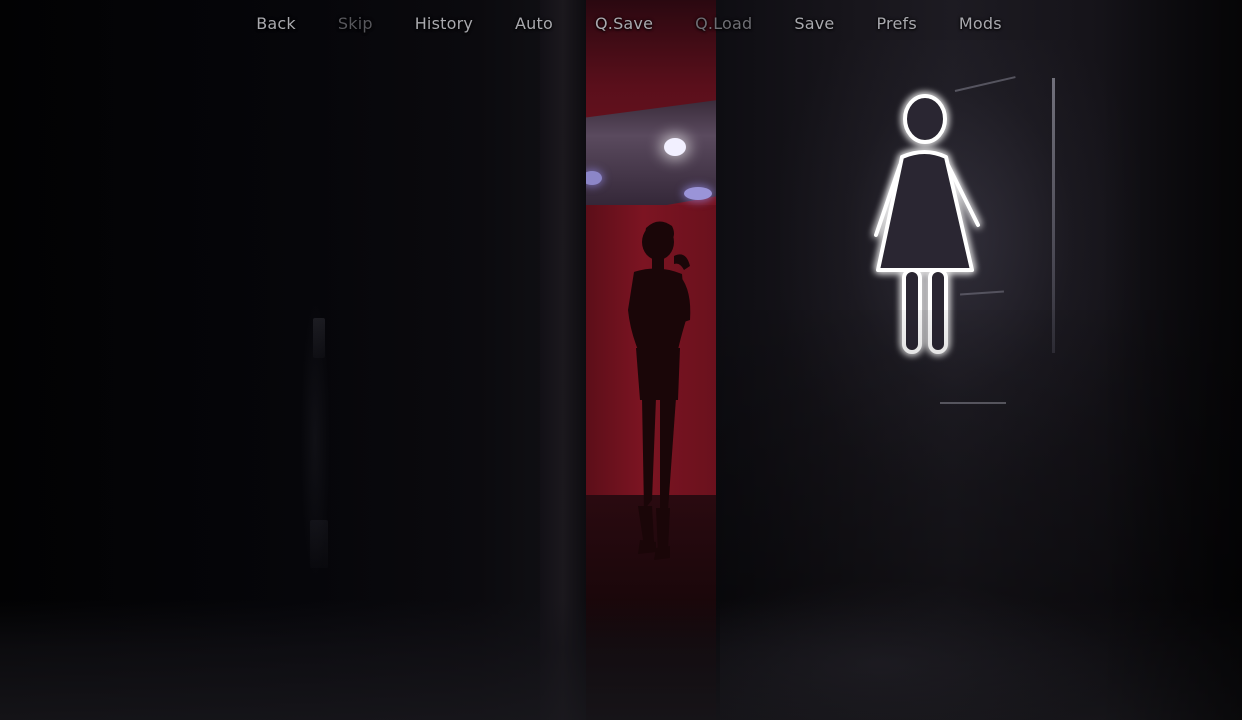 The image size is (1242, 720). I want to click on left-door-handle-lower, so click(319, 544).